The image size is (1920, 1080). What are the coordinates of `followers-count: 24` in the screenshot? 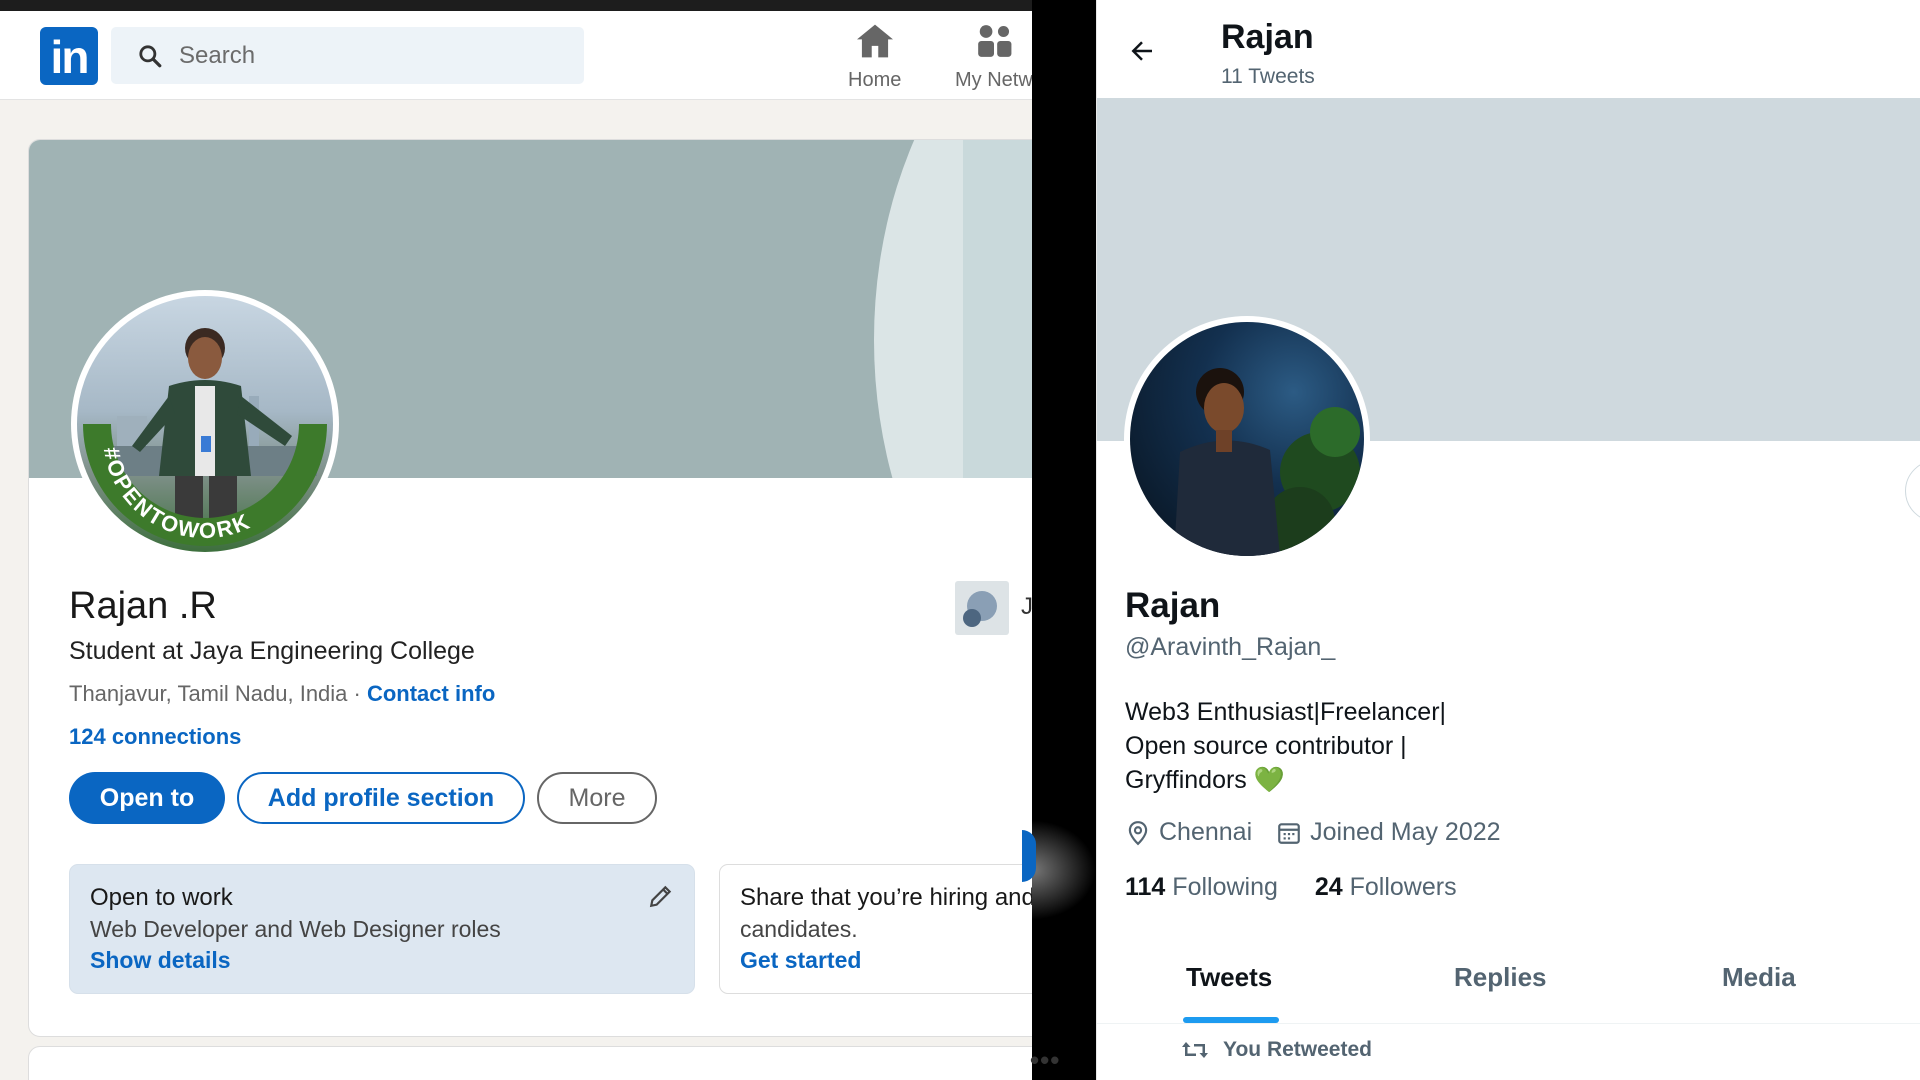 It's located at (1328, 887).